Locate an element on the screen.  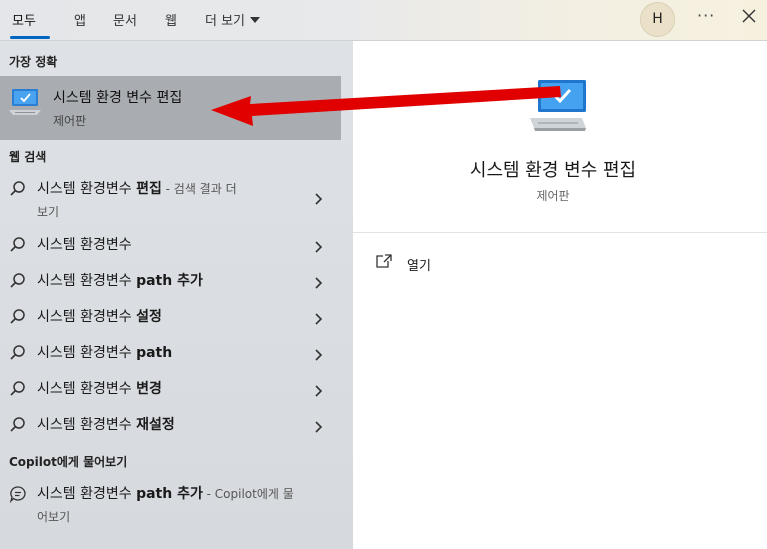
tab-more-label: 더 보기 is located at coordinates (225, 21).